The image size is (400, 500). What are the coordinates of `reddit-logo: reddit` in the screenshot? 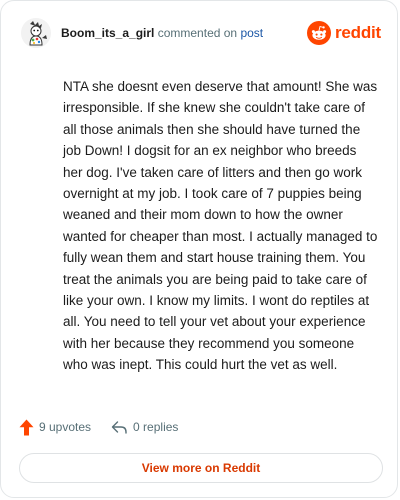 It's located at (343, 33).